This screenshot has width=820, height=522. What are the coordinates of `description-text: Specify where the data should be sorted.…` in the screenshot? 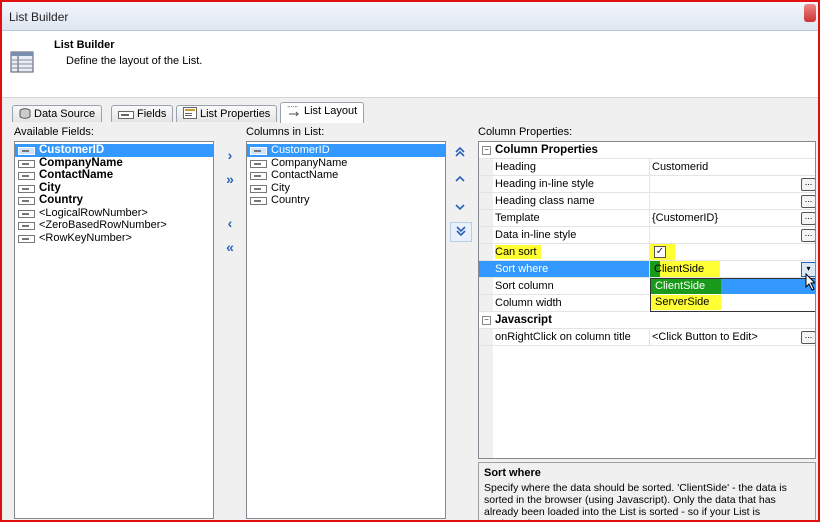 It's located at (635, 501).